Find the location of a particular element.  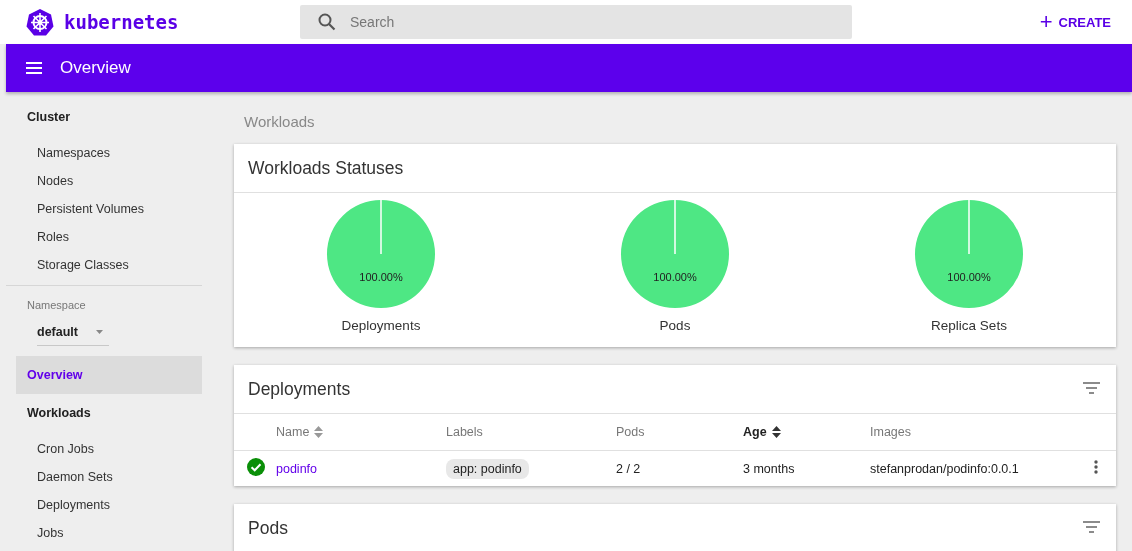

deployment-link: podinfo is located at coordinates (296, 468).